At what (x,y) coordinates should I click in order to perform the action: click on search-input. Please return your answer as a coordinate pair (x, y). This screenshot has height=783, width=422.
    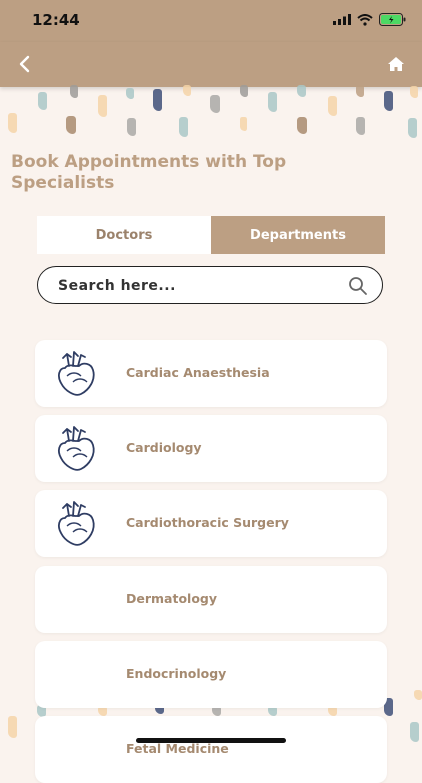
    Looking at the image, I should click on (198, 286).